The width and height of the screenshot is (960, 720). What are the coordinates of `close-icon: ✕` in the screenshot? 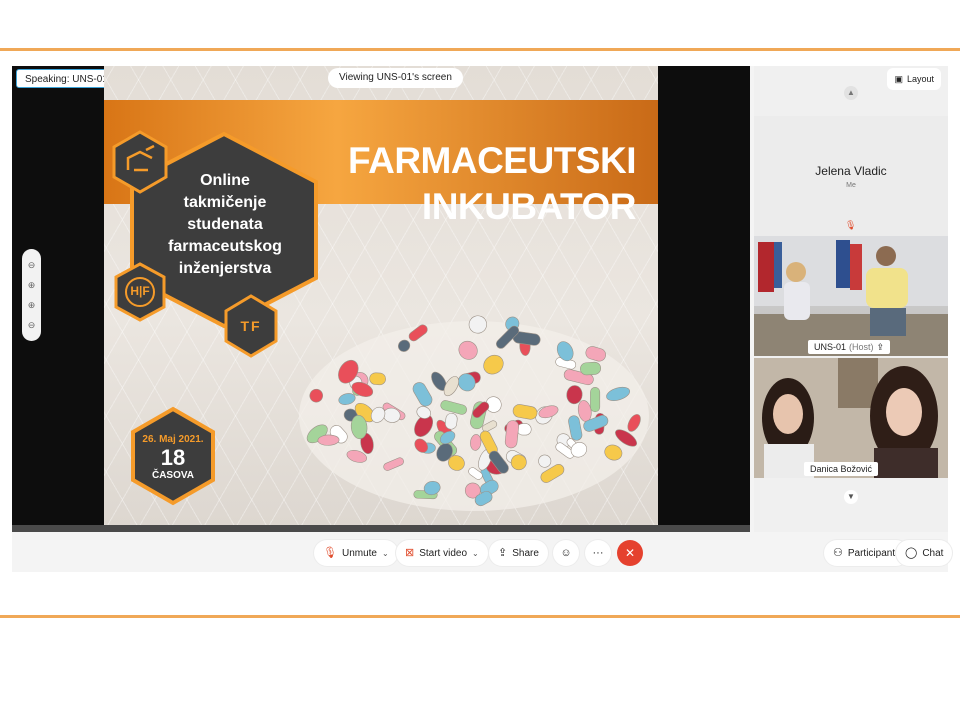 It's located at (630, 553).